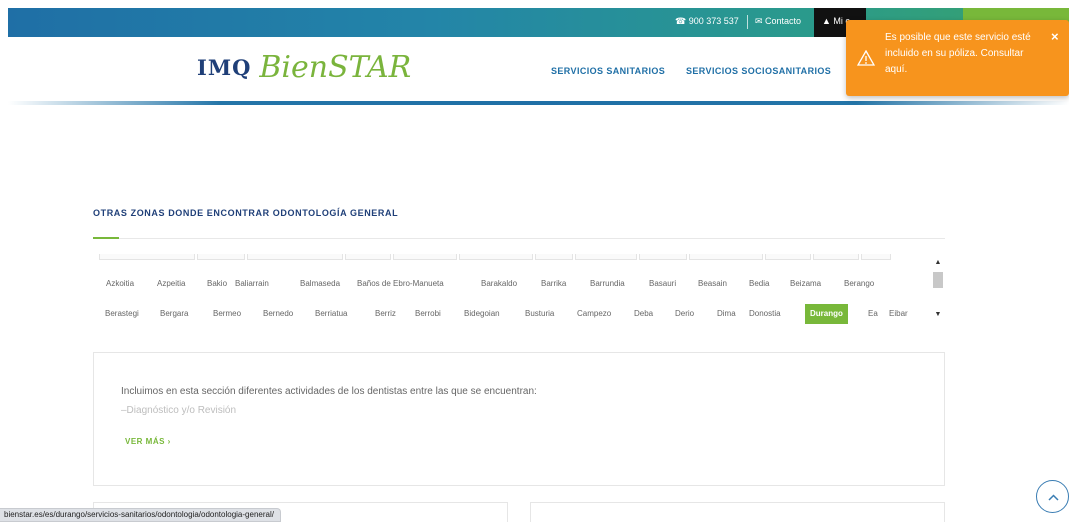 The width and height of the screenshot is (1069, 522). Describe the element at coordinates (331, 314) in the screenshot. I see `zone-link: Berriatua` at that location.